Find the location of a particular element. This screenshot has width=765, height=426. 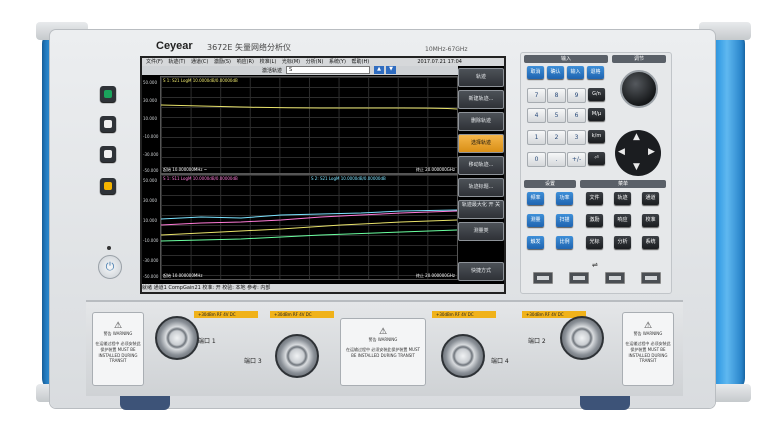

key-2: 2 is located at coordinates (556, 137).